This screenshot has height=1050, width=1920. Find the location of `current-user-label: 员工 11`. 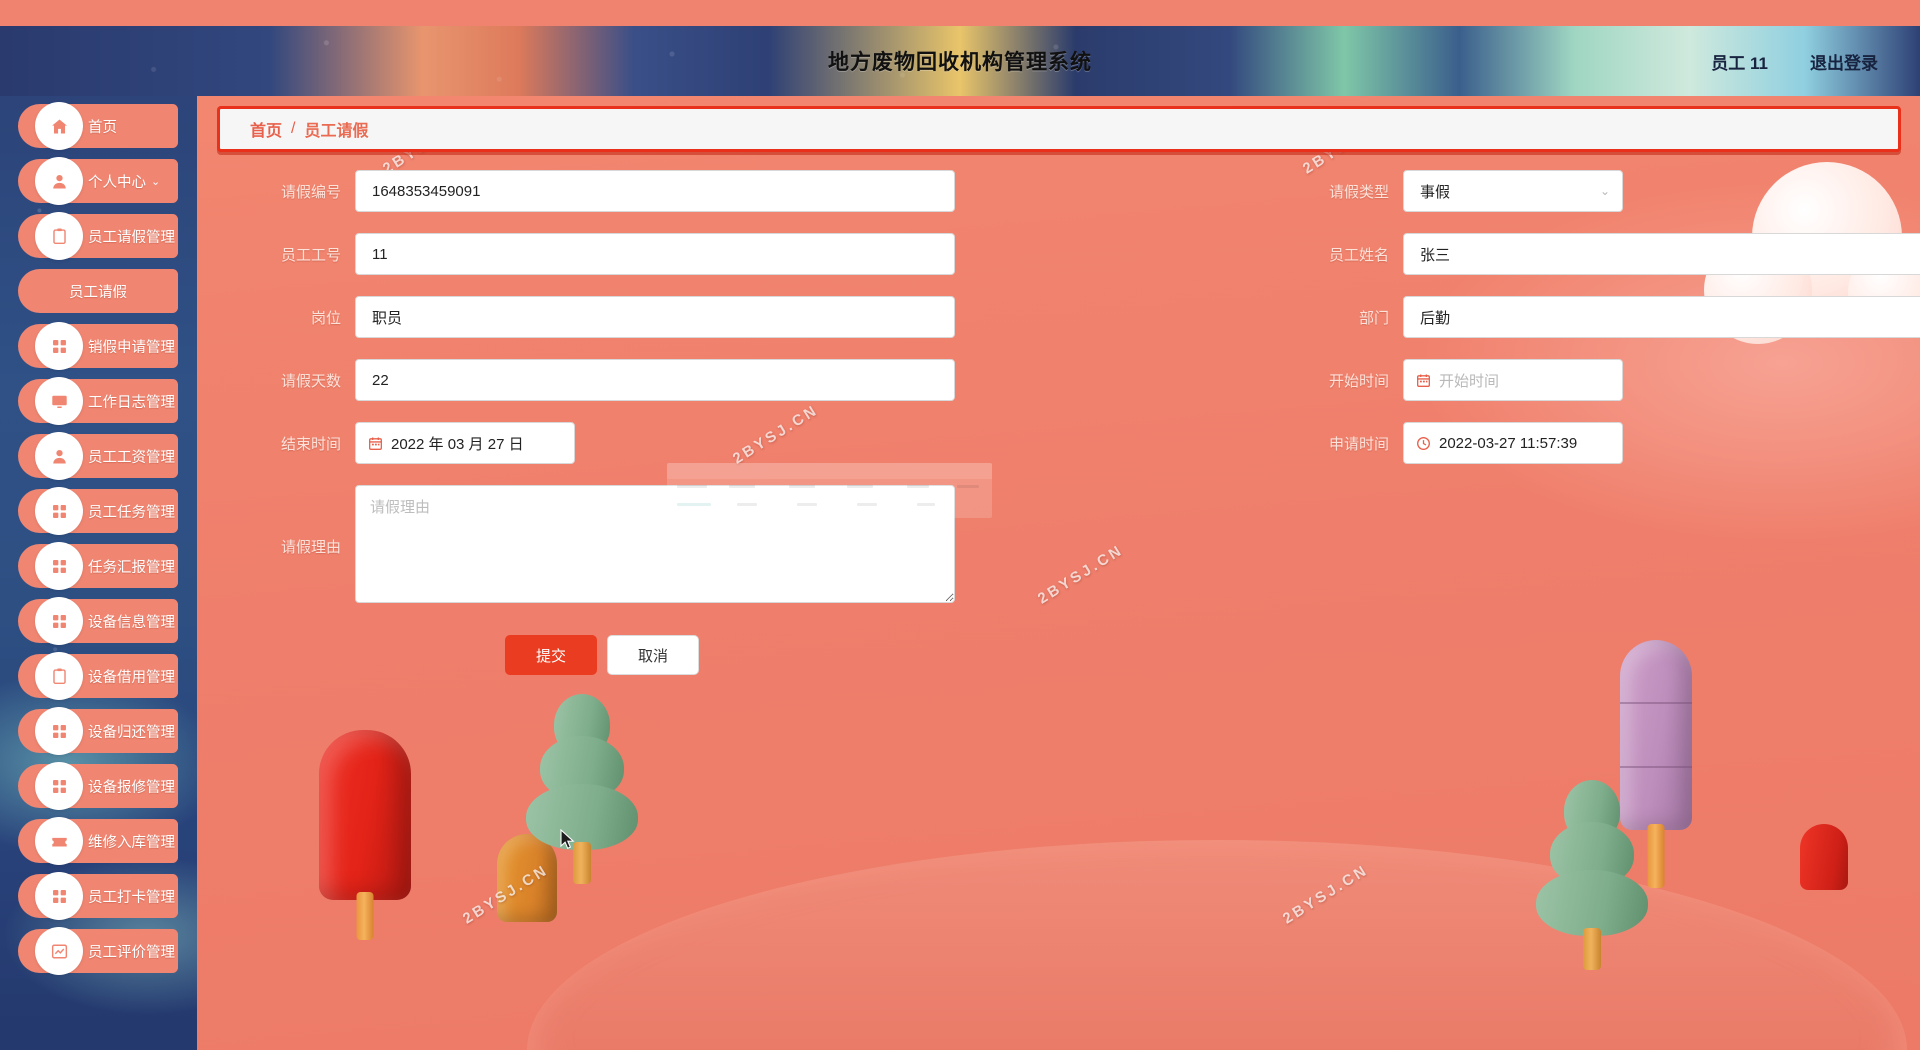

current-user-label: 员工 11 is located at coordinates (1739, 61).